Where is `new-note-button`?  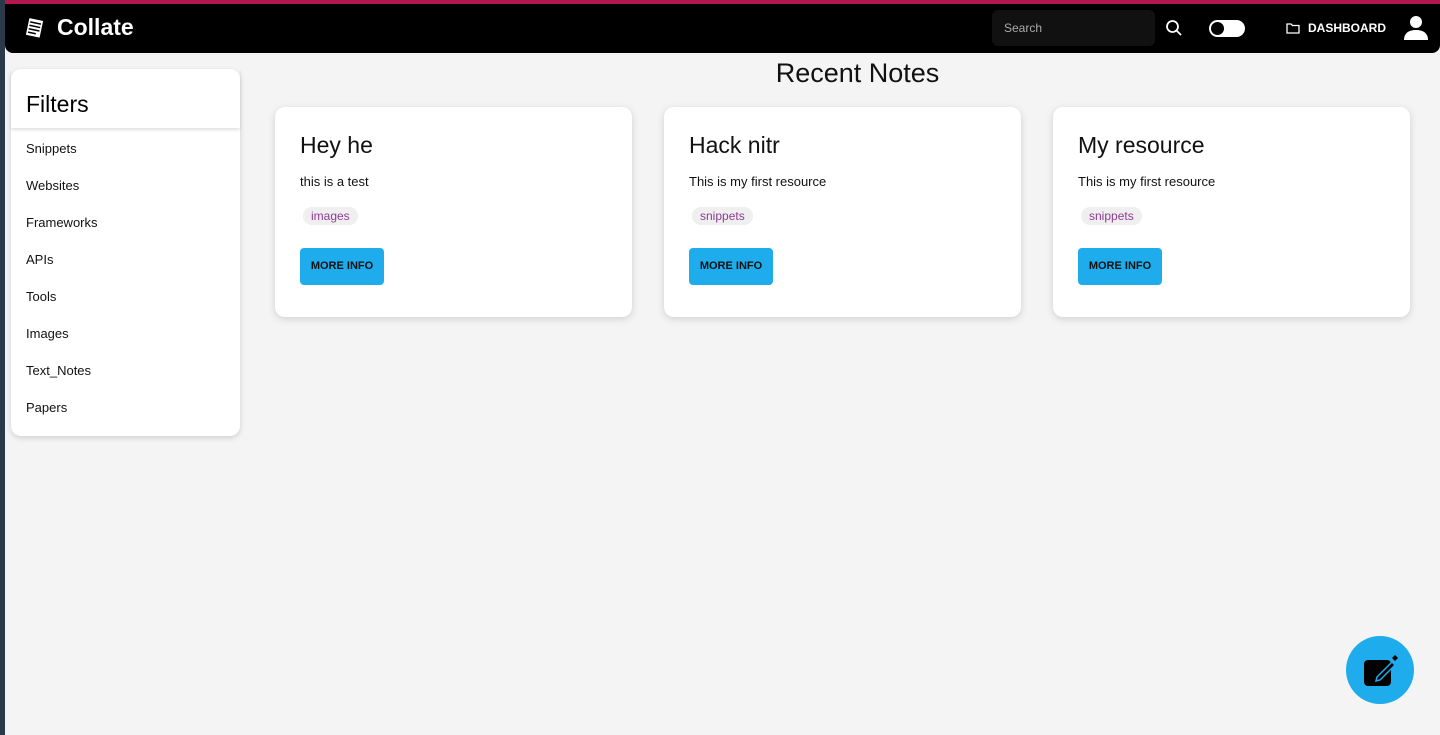
new-note-button is located at coordinates (1380, 670).